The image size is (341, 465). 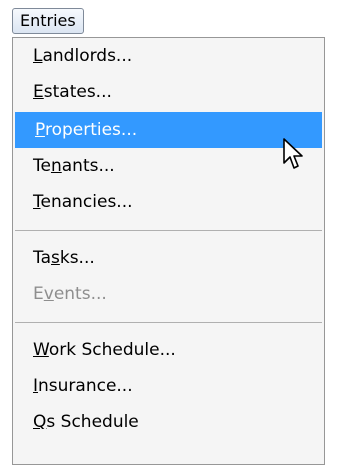 I want to click on menu-item-qs-schedule: Qs Schedule, so click(x=168, y=422).